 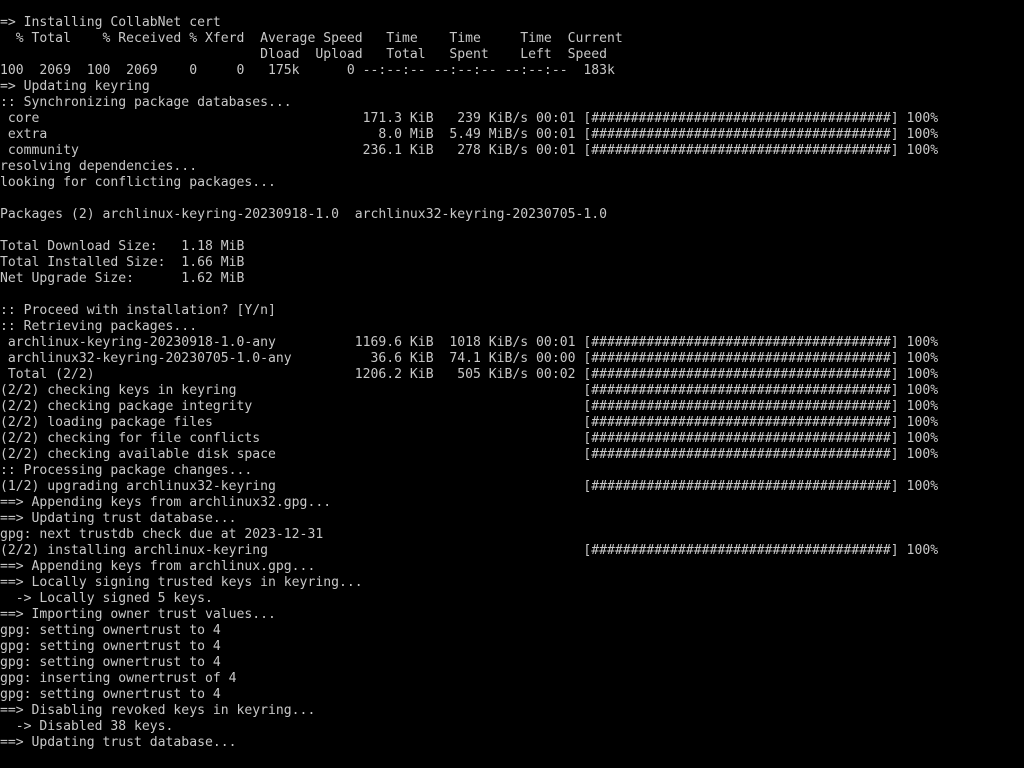 I want to click on terminal-line: -> Disabled 38 keys., so click(x=87, y=726).